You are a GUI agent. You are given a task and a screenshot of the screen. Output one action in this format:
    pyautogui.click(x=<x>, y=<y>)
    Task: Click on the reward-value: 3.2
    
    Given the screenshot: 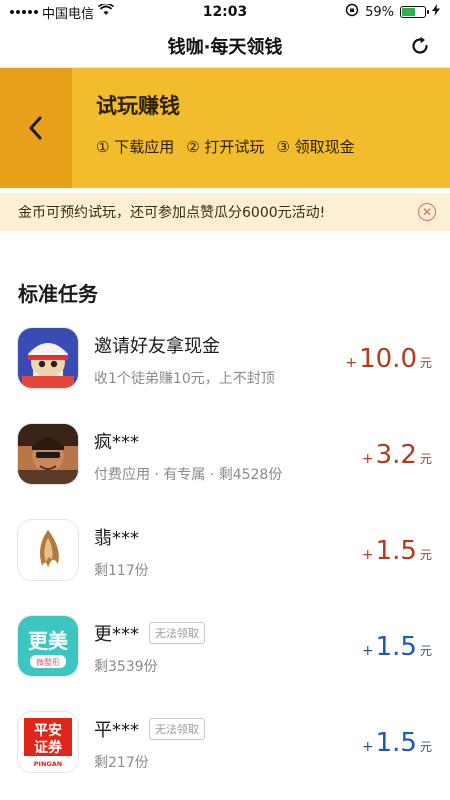 What is the action you would take?
    pyautogui.click(x=396, y=455)
    